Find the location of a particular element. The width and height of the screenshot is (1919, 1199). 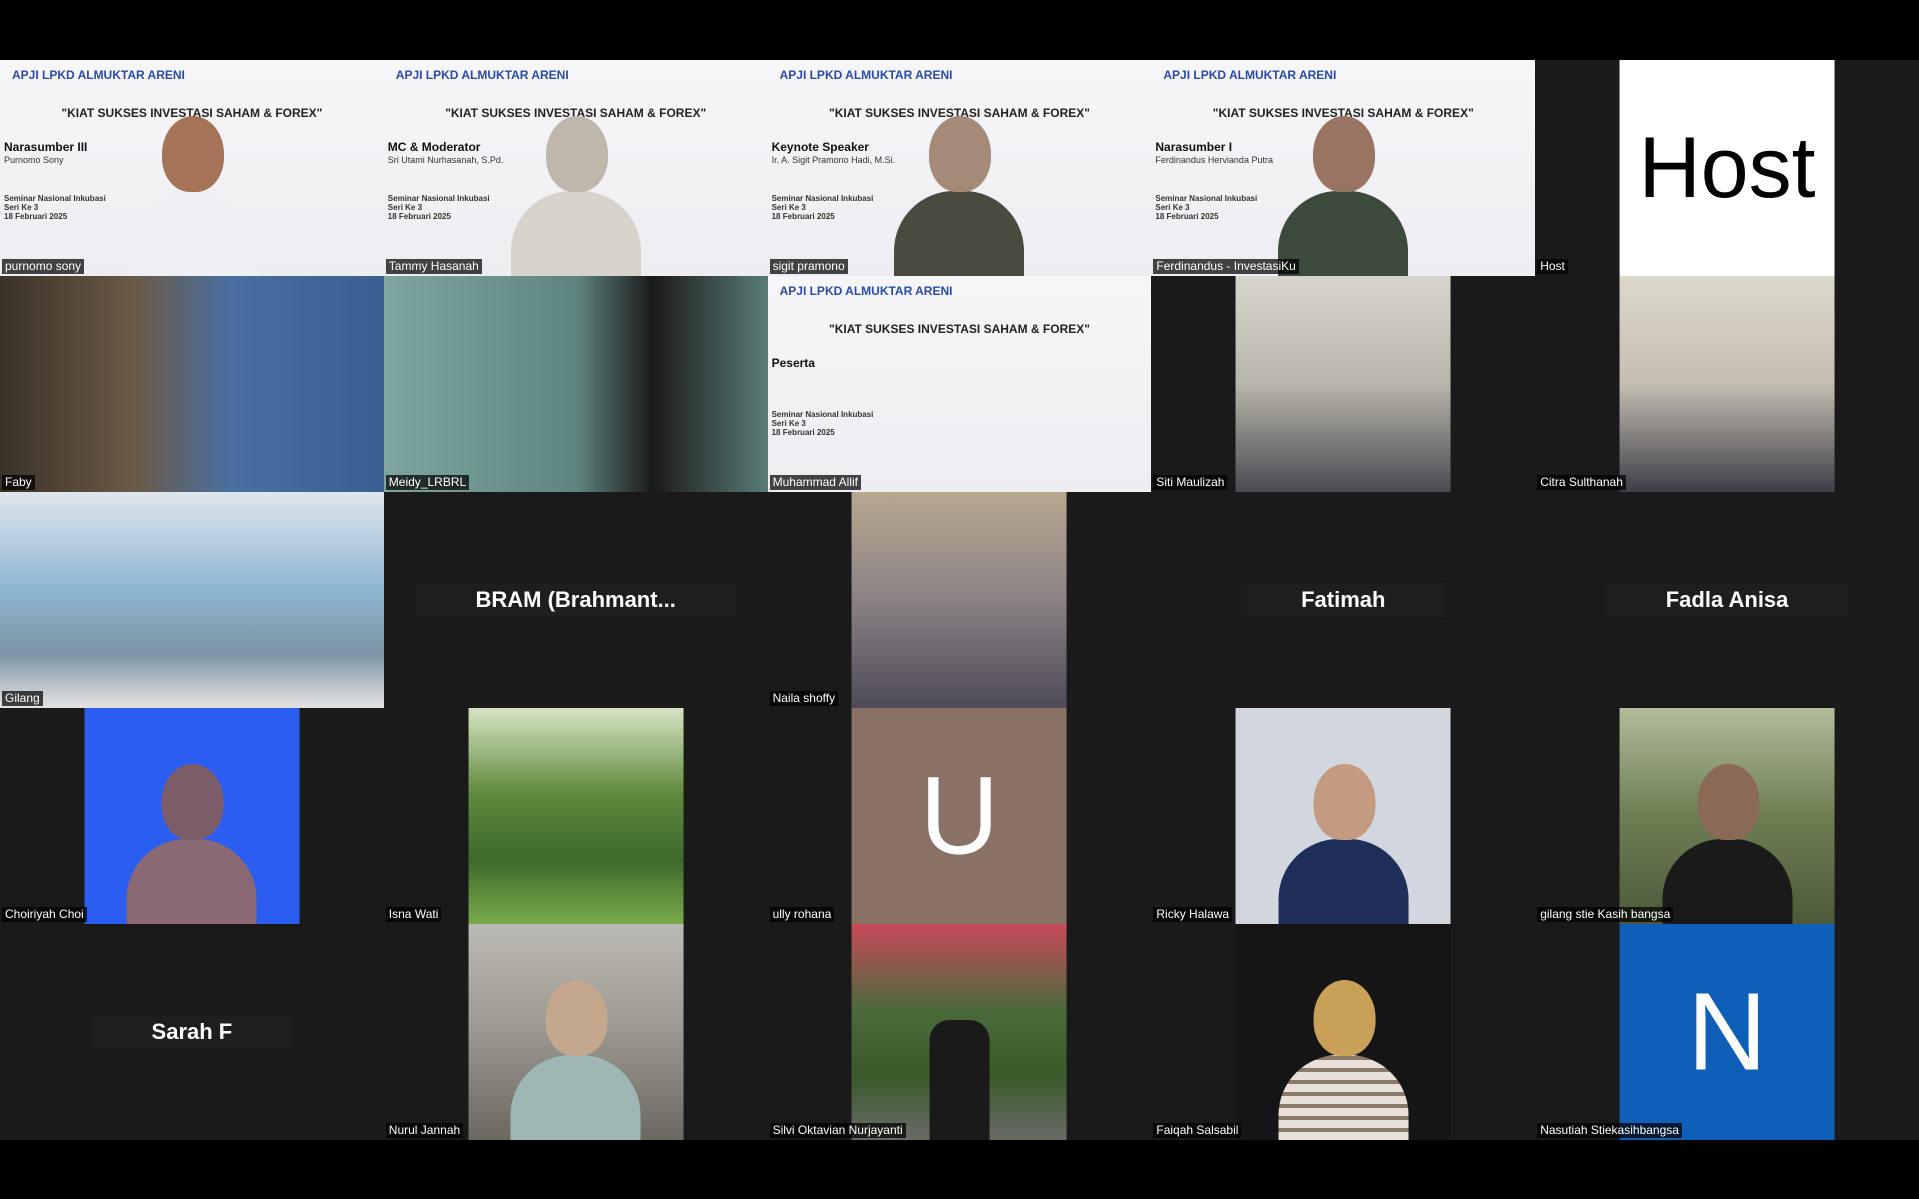

participant-name: Faiqah Salsabil is located at coordinates (1197, 1130).